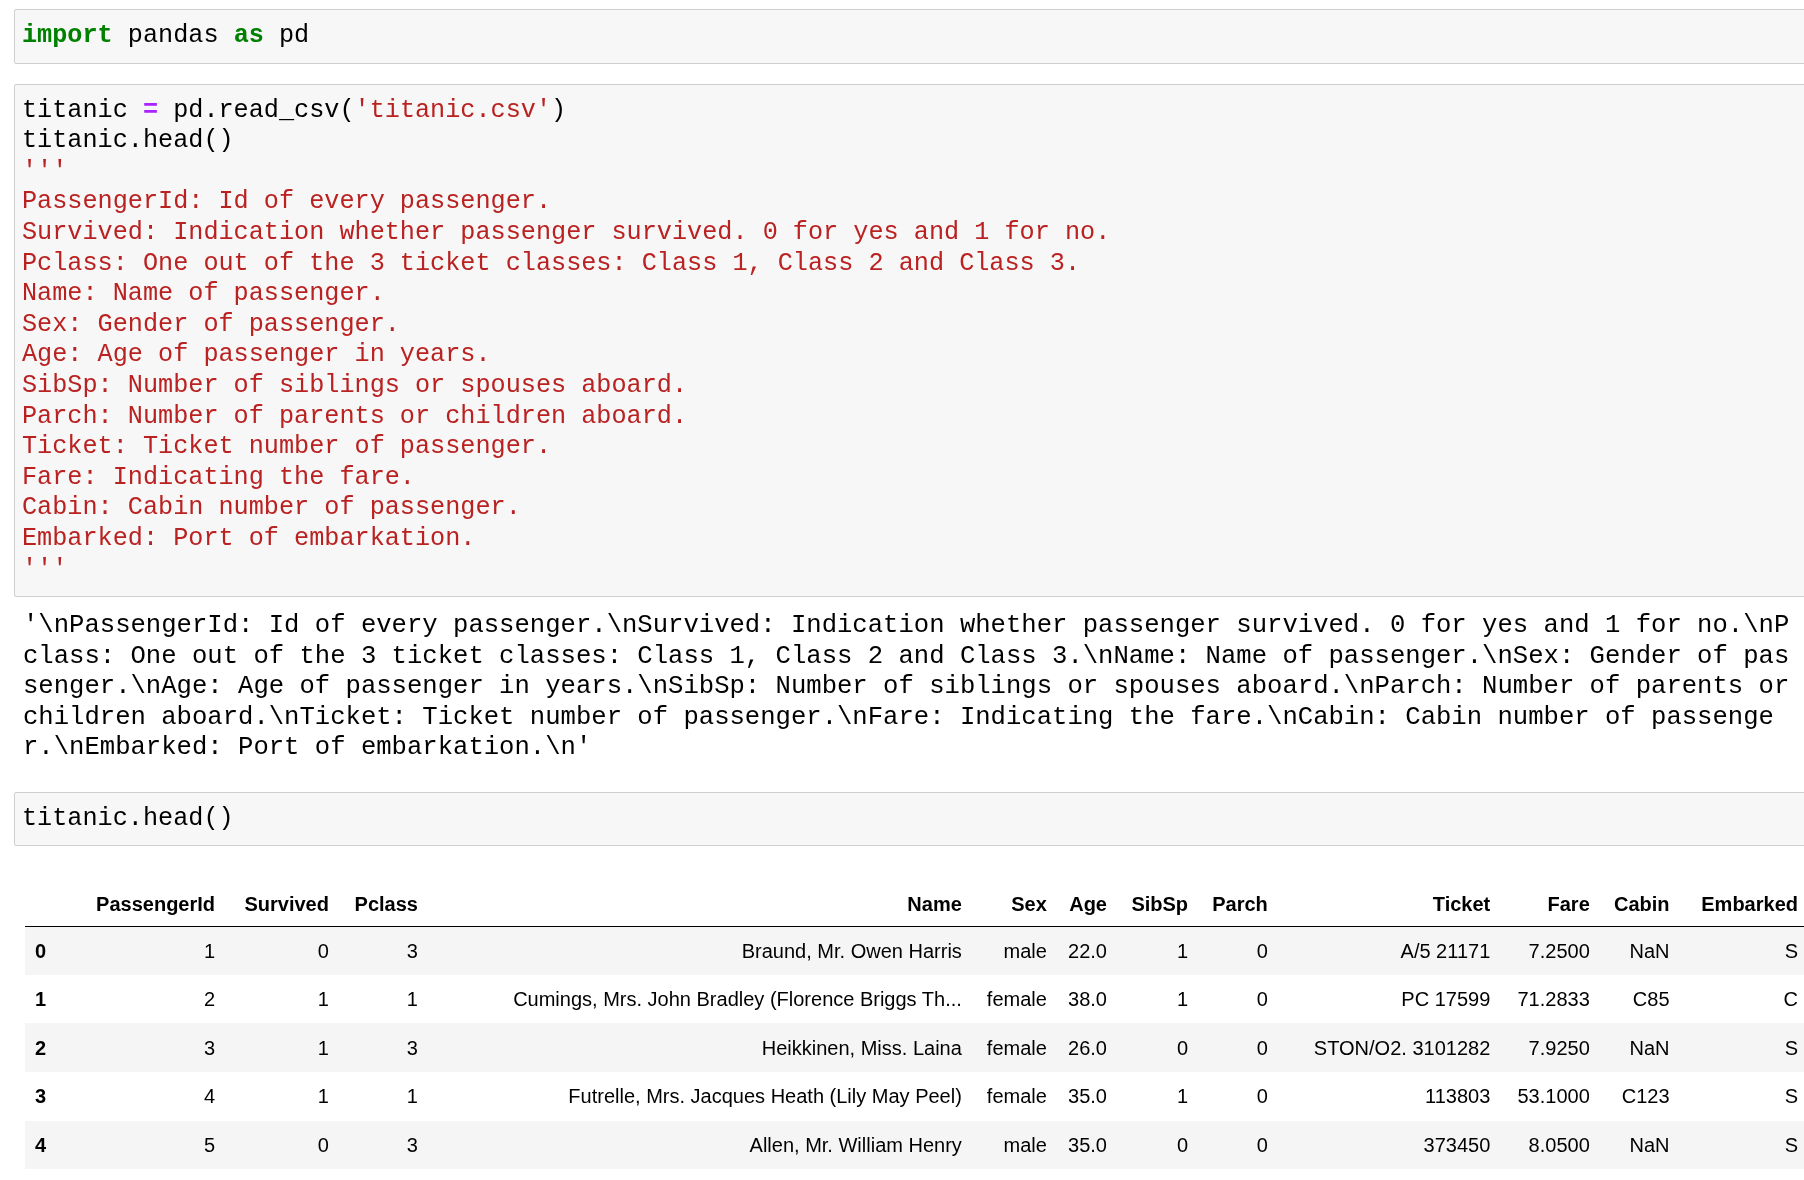 This screenshot has width=1804, height=1180. Describe the element at coordinates (218, 478) in the screenshot. I see `string-text: Fare: Indicating the fare.` at that location.